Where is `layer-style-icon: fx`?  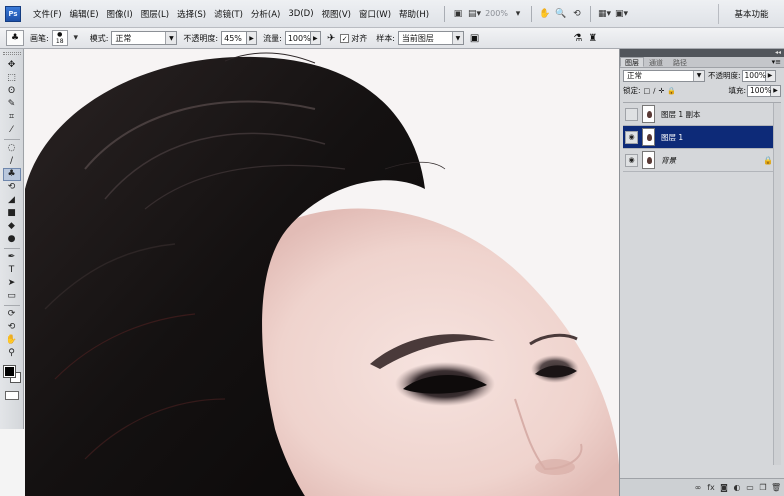 layer-style-icon: fx is located at coordinates (711, 487).